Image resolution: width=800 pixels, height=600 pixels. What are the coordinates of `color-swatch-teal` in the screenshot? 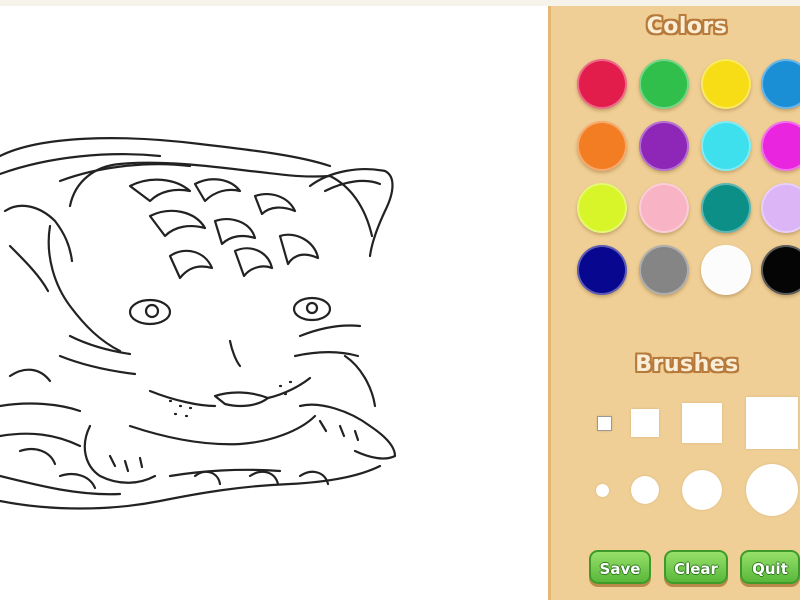 It's located at (726, 208).